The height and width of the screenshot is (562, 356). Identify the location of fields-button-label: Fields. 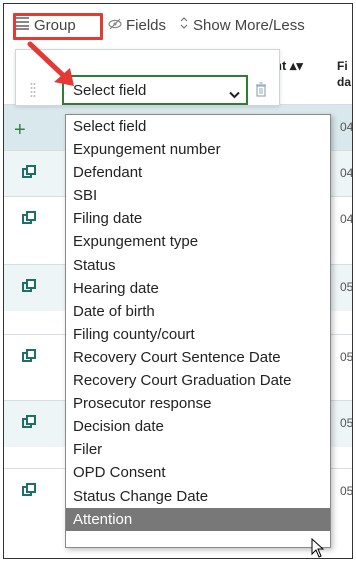
(146, 25).